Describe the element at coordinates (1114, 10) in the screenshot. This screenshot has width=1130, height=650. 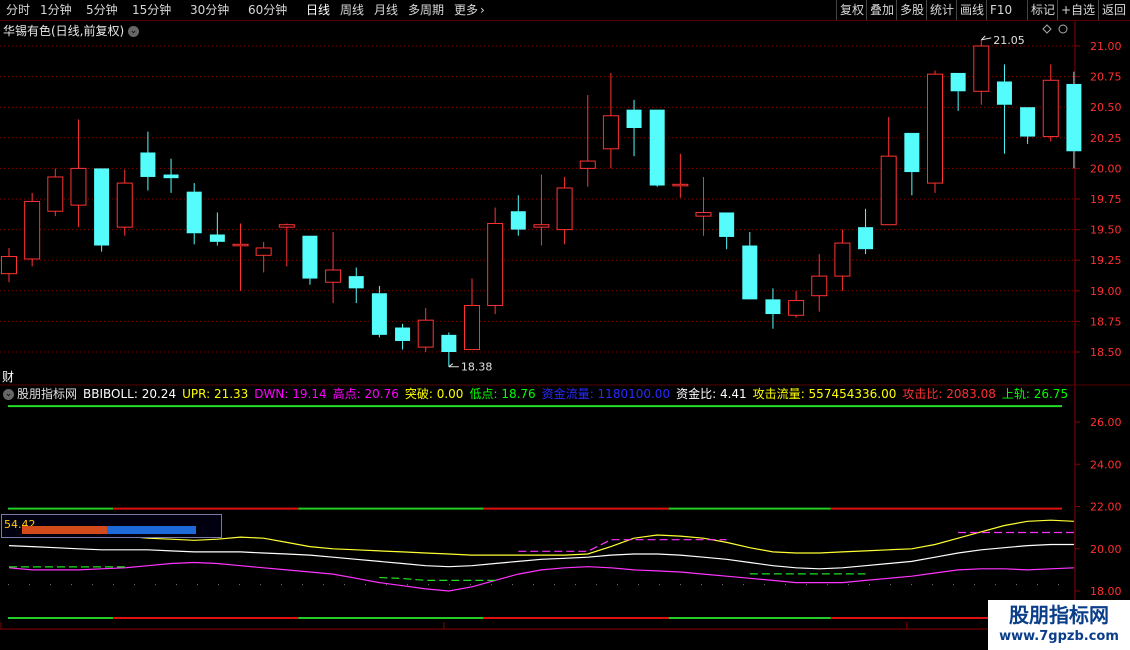
I see `toolbar-button: 返回` at that location.